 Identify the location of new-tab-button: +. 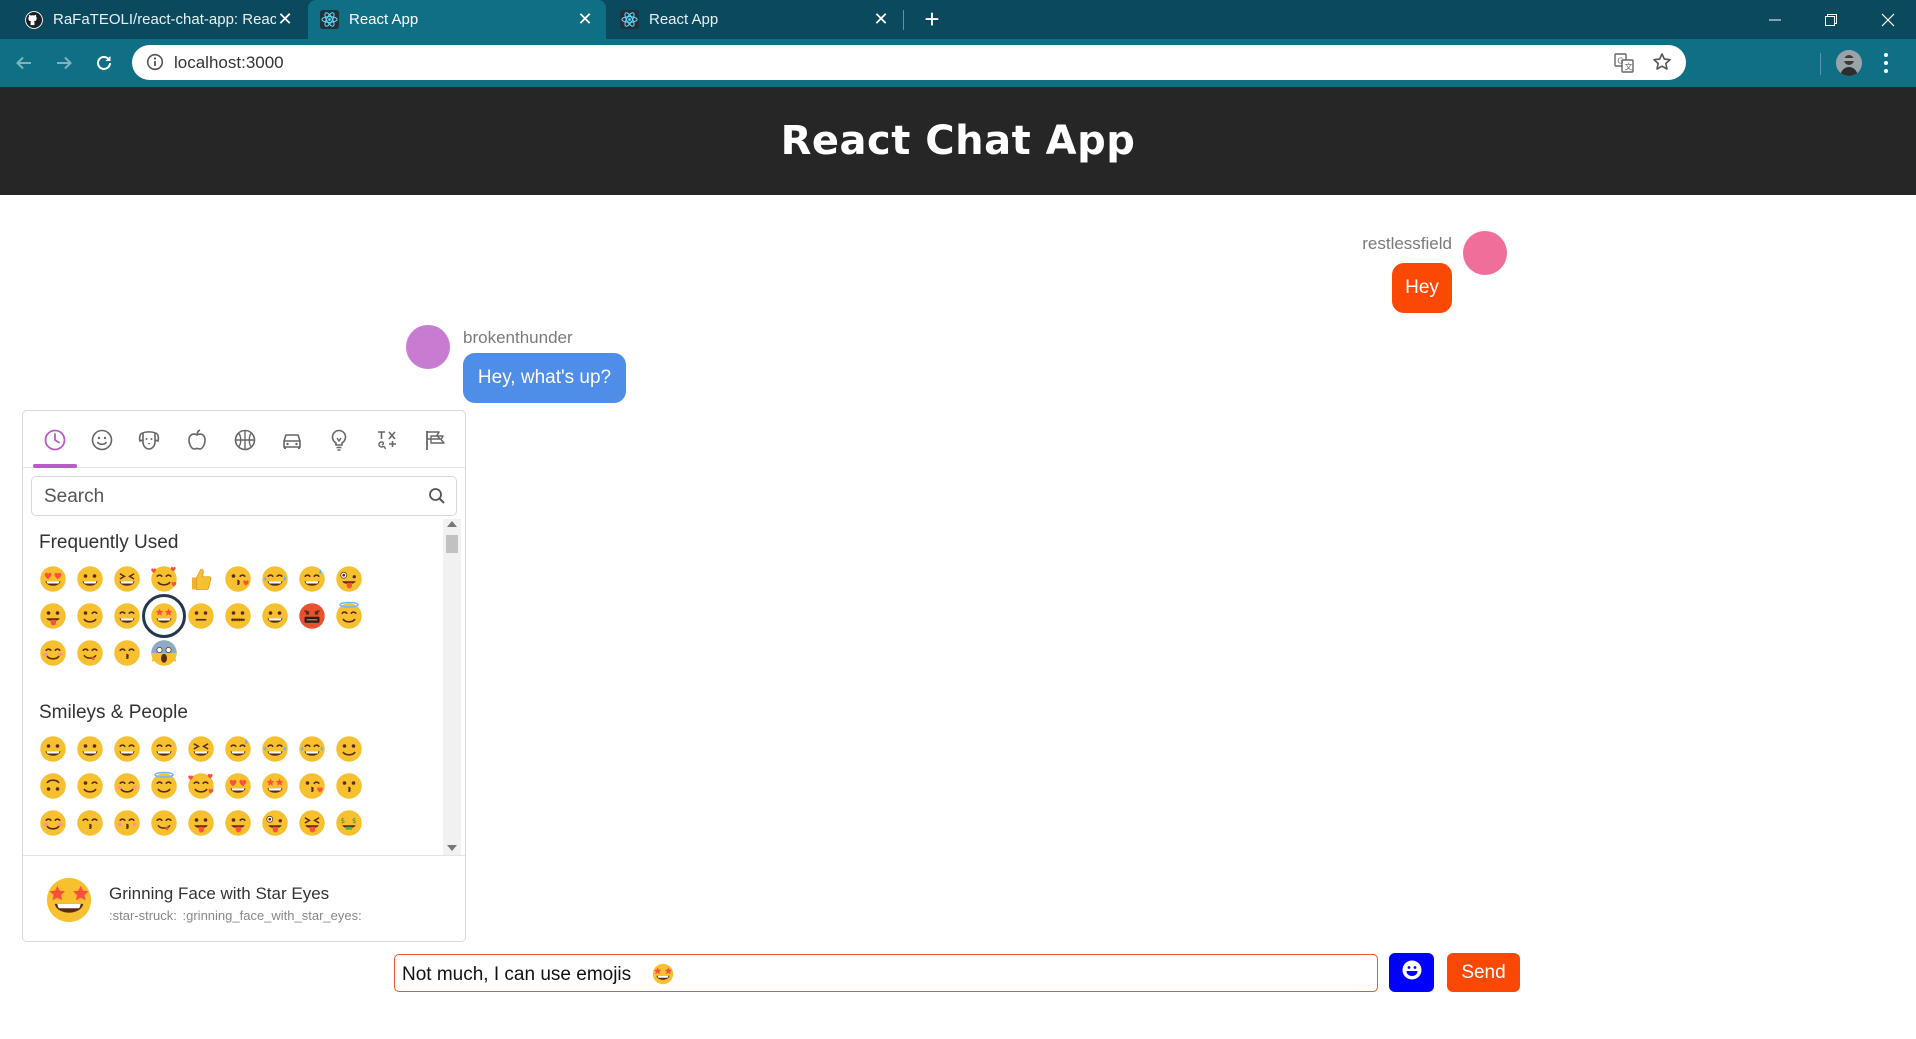
(932, 20).